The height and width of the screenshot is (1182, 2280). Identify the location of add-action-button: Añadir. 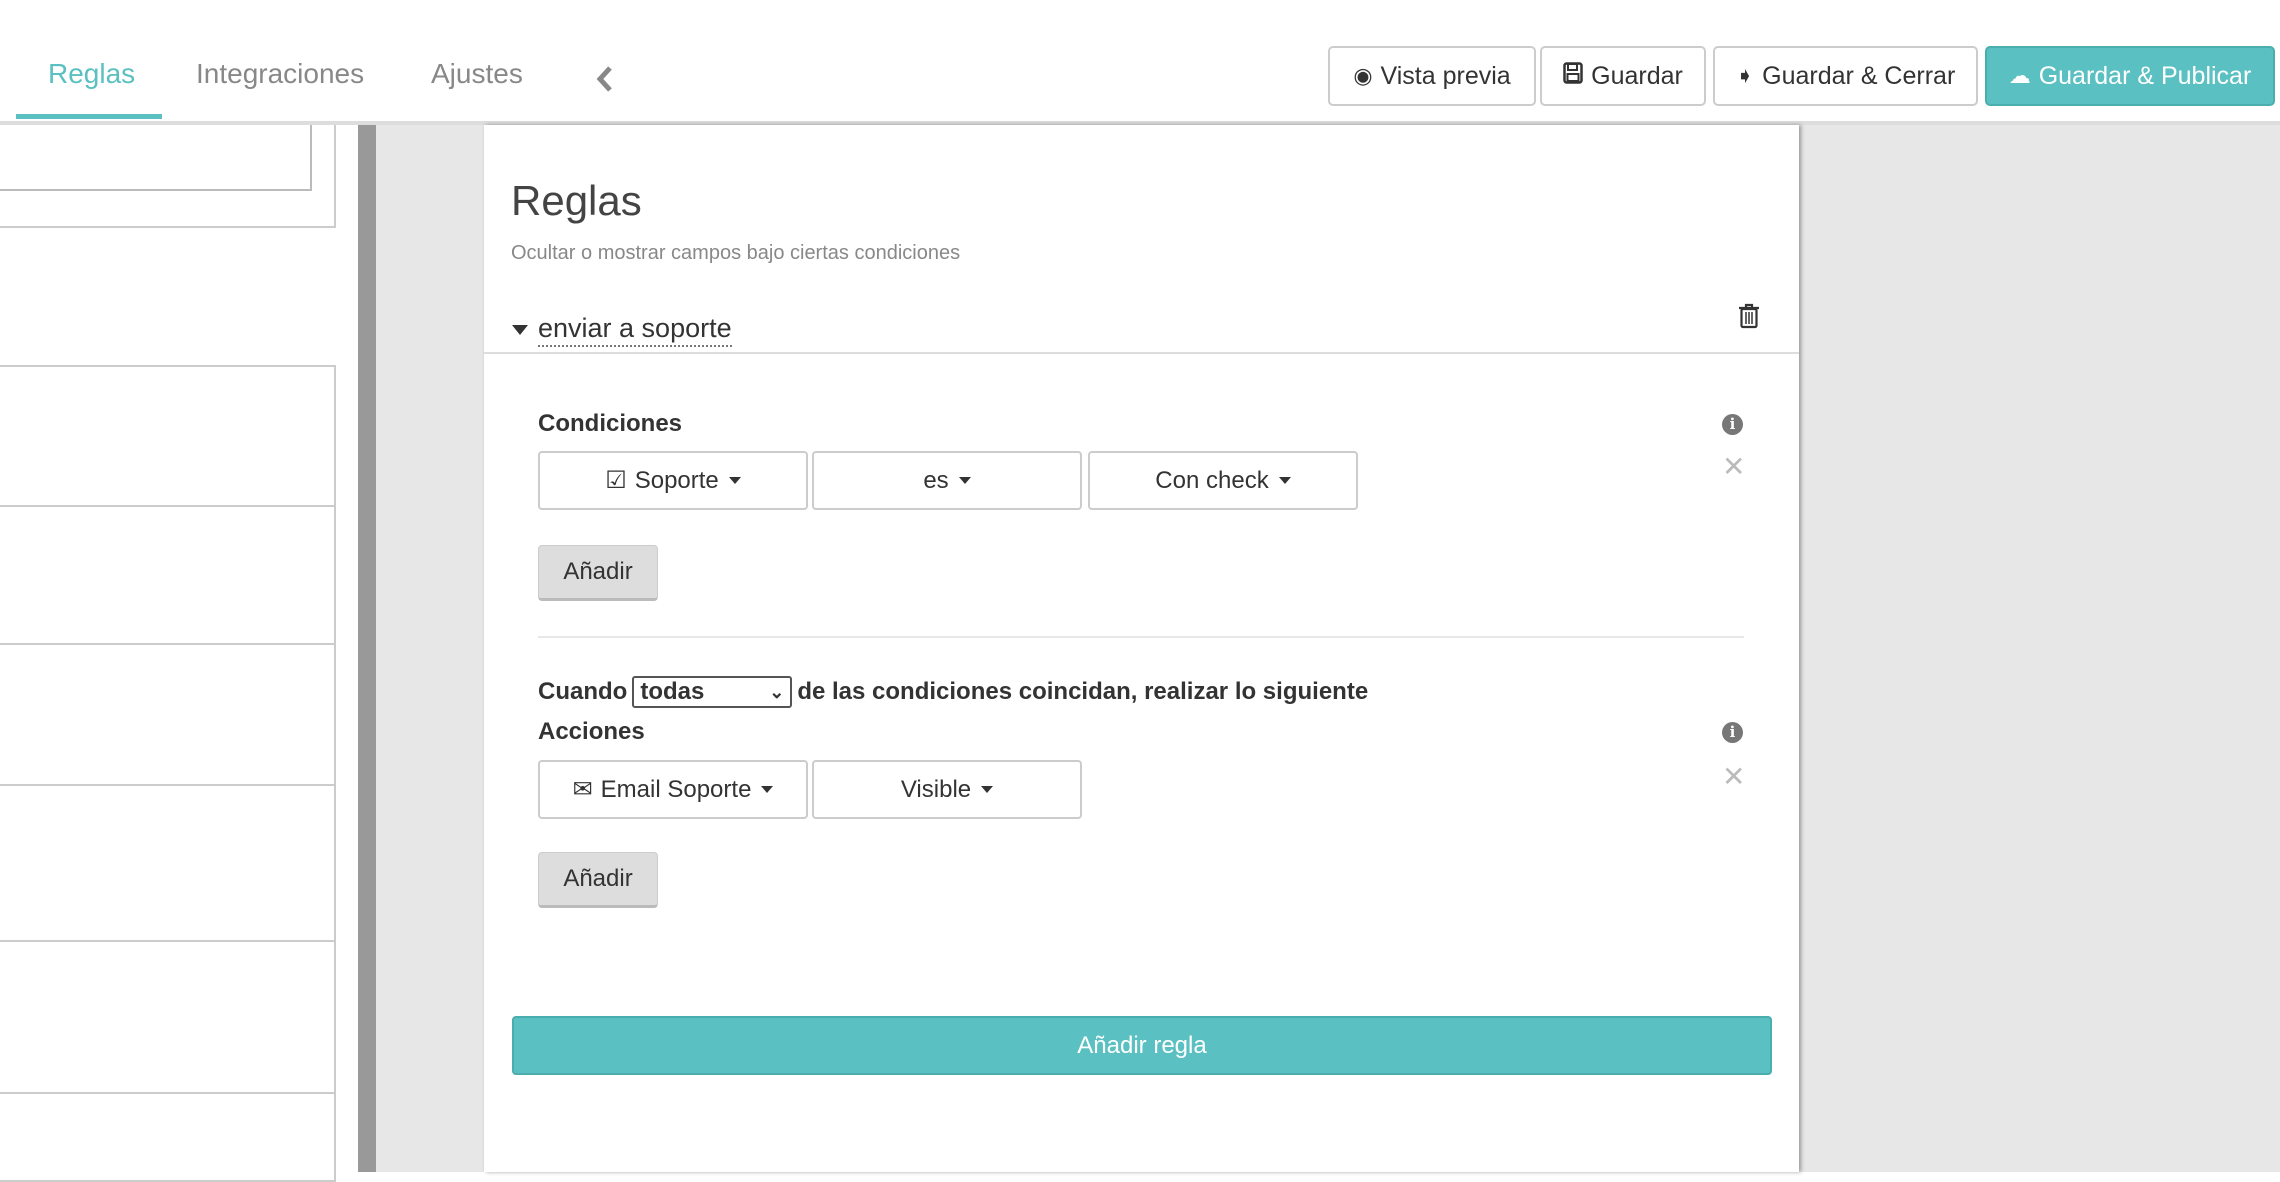
(598, 880).